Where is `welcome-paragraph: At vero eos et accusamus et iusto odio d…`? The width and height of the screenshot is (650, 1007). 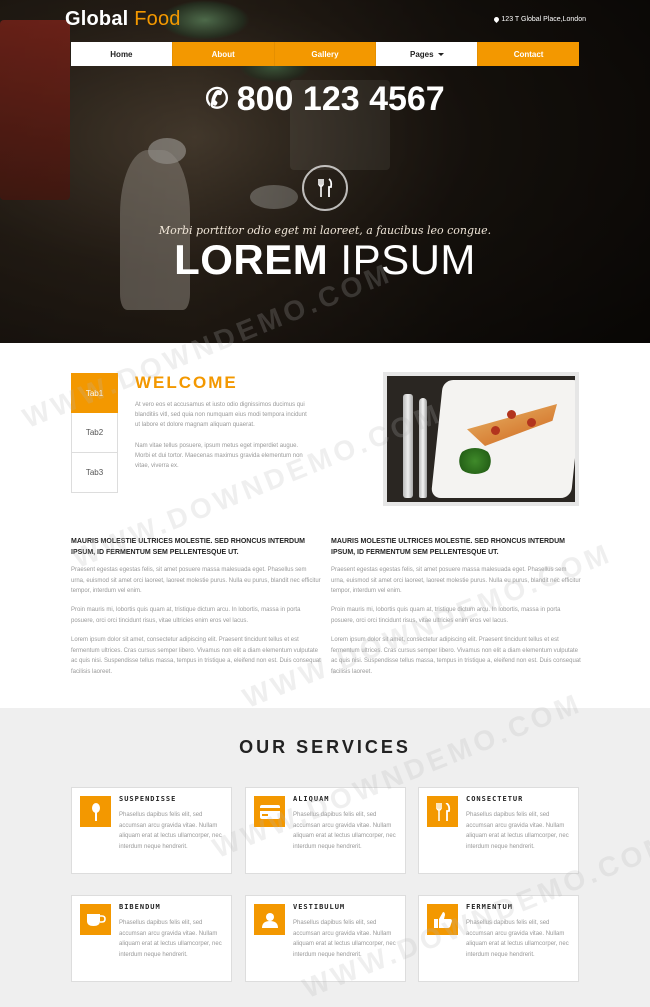
welcome-paragraph: At vero eos et accusamus et iusto odio d… is located at coordinates (221, 415).